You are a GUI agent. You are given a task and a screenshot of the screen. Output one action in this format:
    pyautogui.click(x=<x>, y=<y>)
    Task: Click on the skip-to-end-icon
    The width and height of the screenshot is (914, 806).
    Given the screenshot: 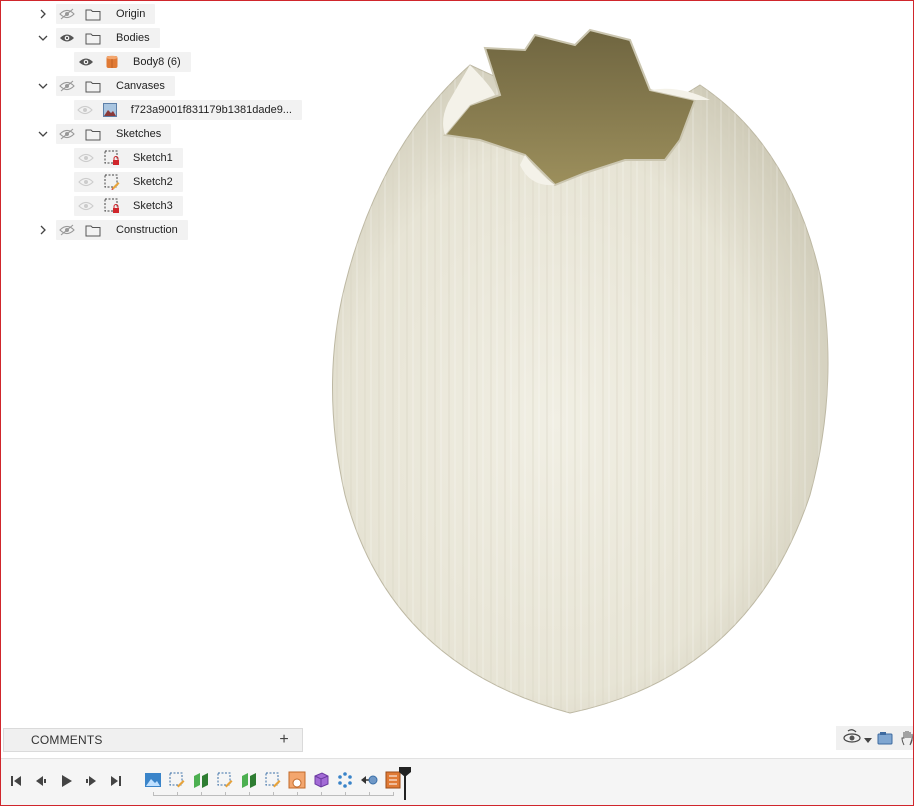 What is the action you would take?
    pyautogui.click(x=116, y=781)
    